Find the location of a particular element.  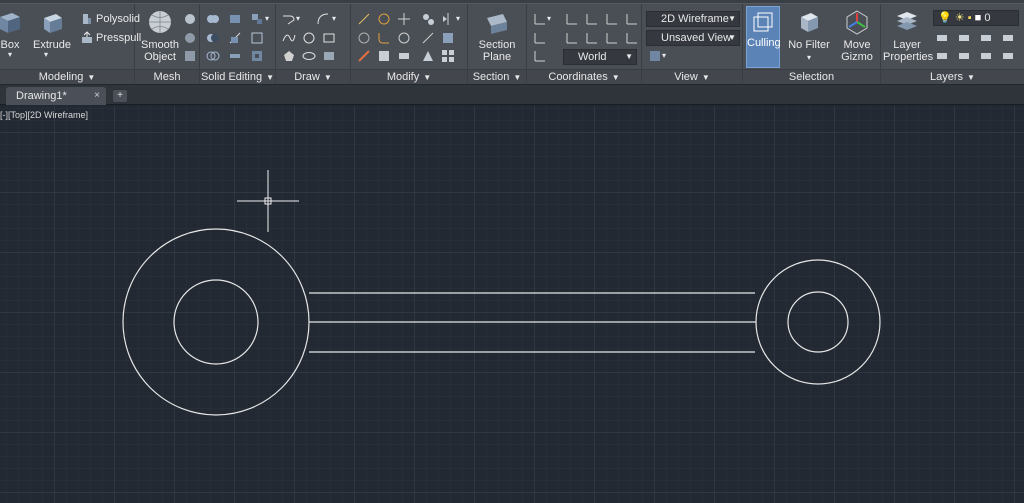

mesh-refine-icon is located at coordinates (190, 56).